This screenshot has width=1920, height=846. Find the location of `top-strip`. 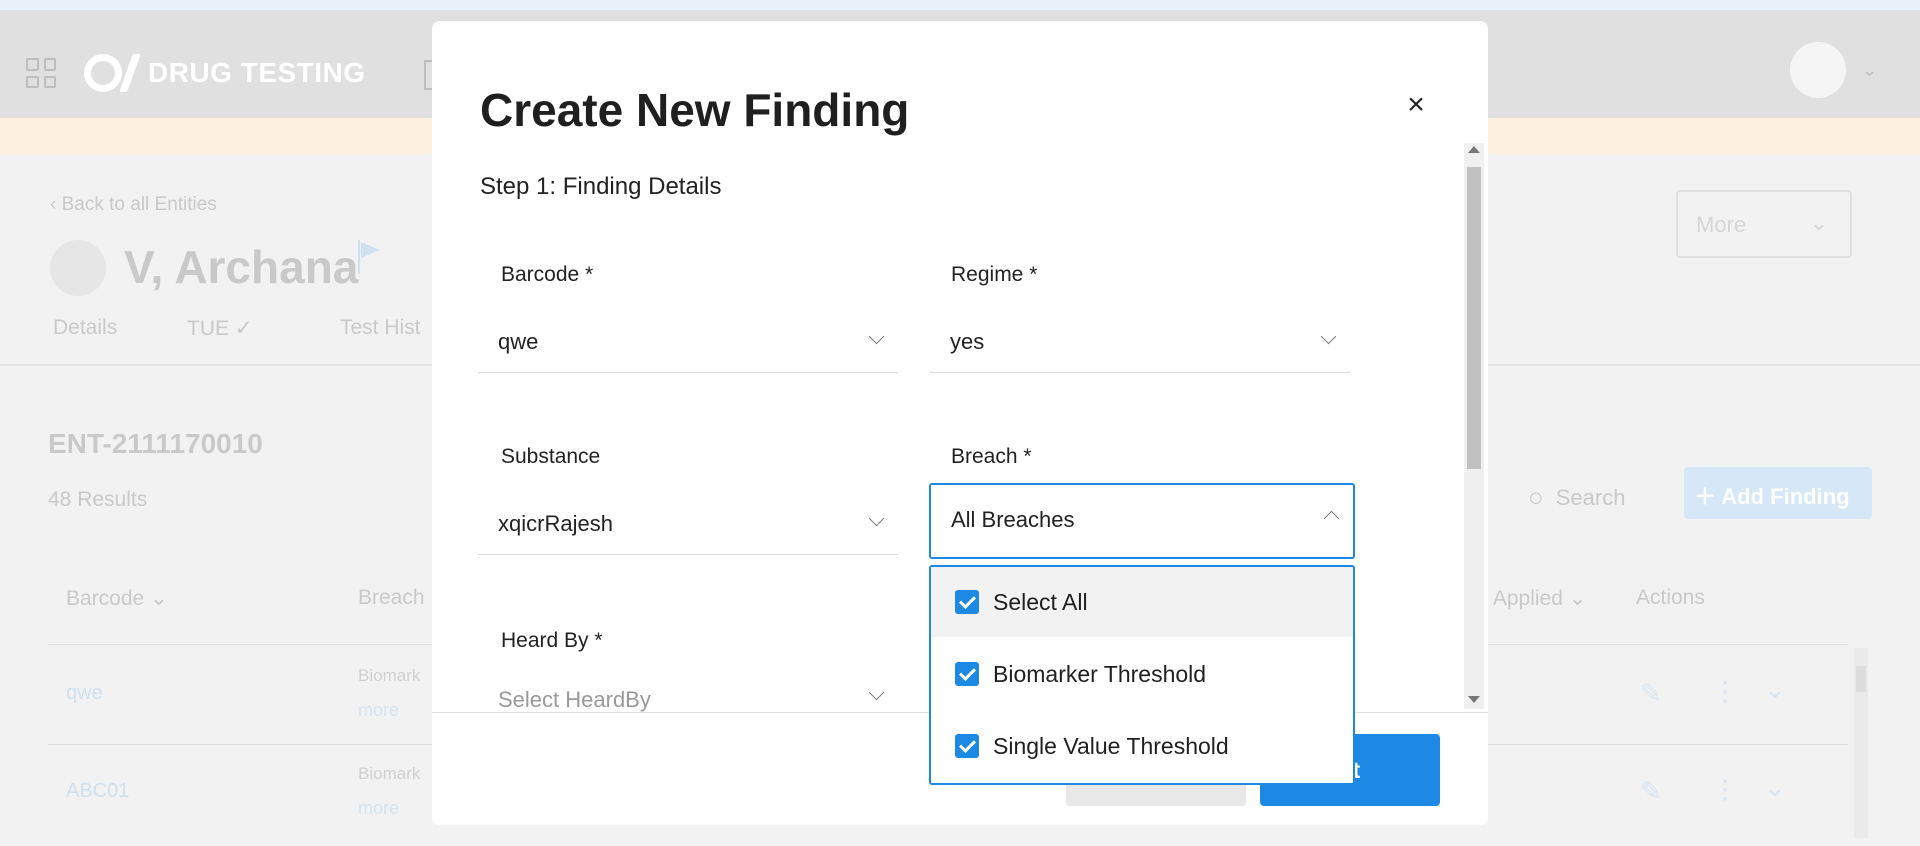

top-strip is located at coordinates (960, 5).